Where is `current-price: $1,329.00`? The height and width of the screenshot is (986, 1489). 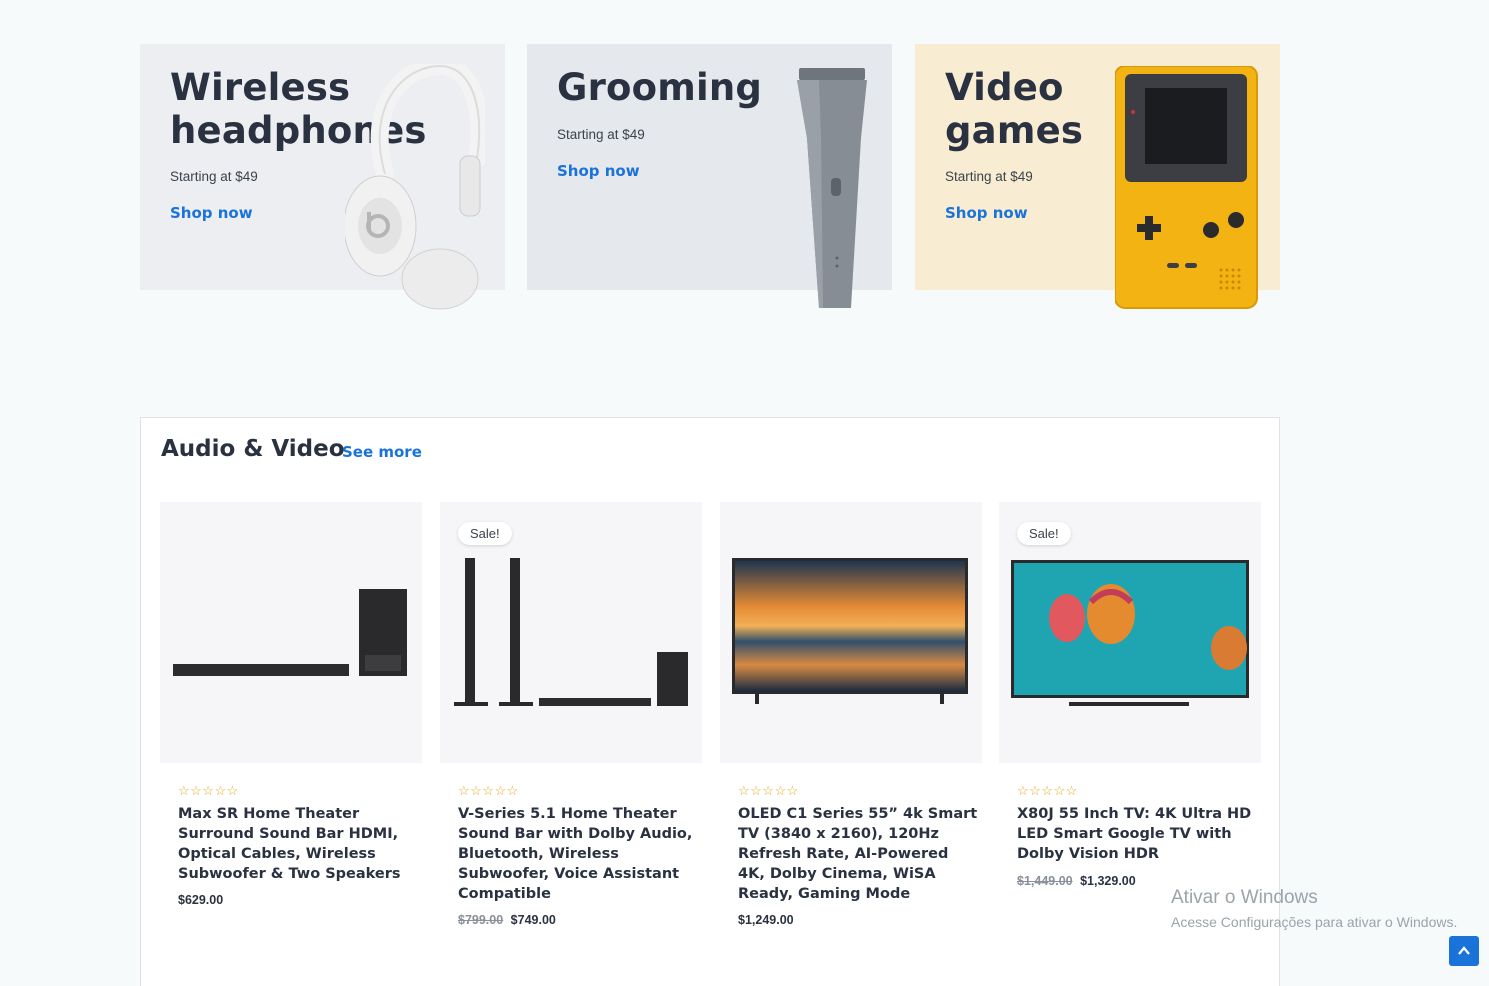 current-price: $1,329.00 is located at coordinates (1108, 881).